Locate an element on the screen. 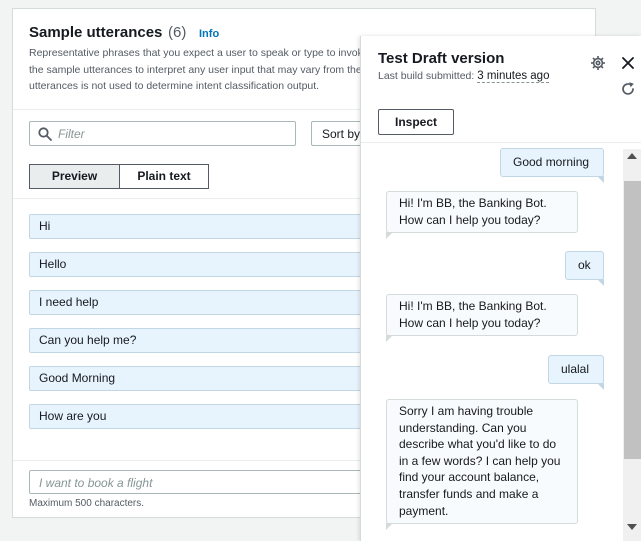  max-characters-hint: Maximum 500 characters. is located at coordinates (87, 503).